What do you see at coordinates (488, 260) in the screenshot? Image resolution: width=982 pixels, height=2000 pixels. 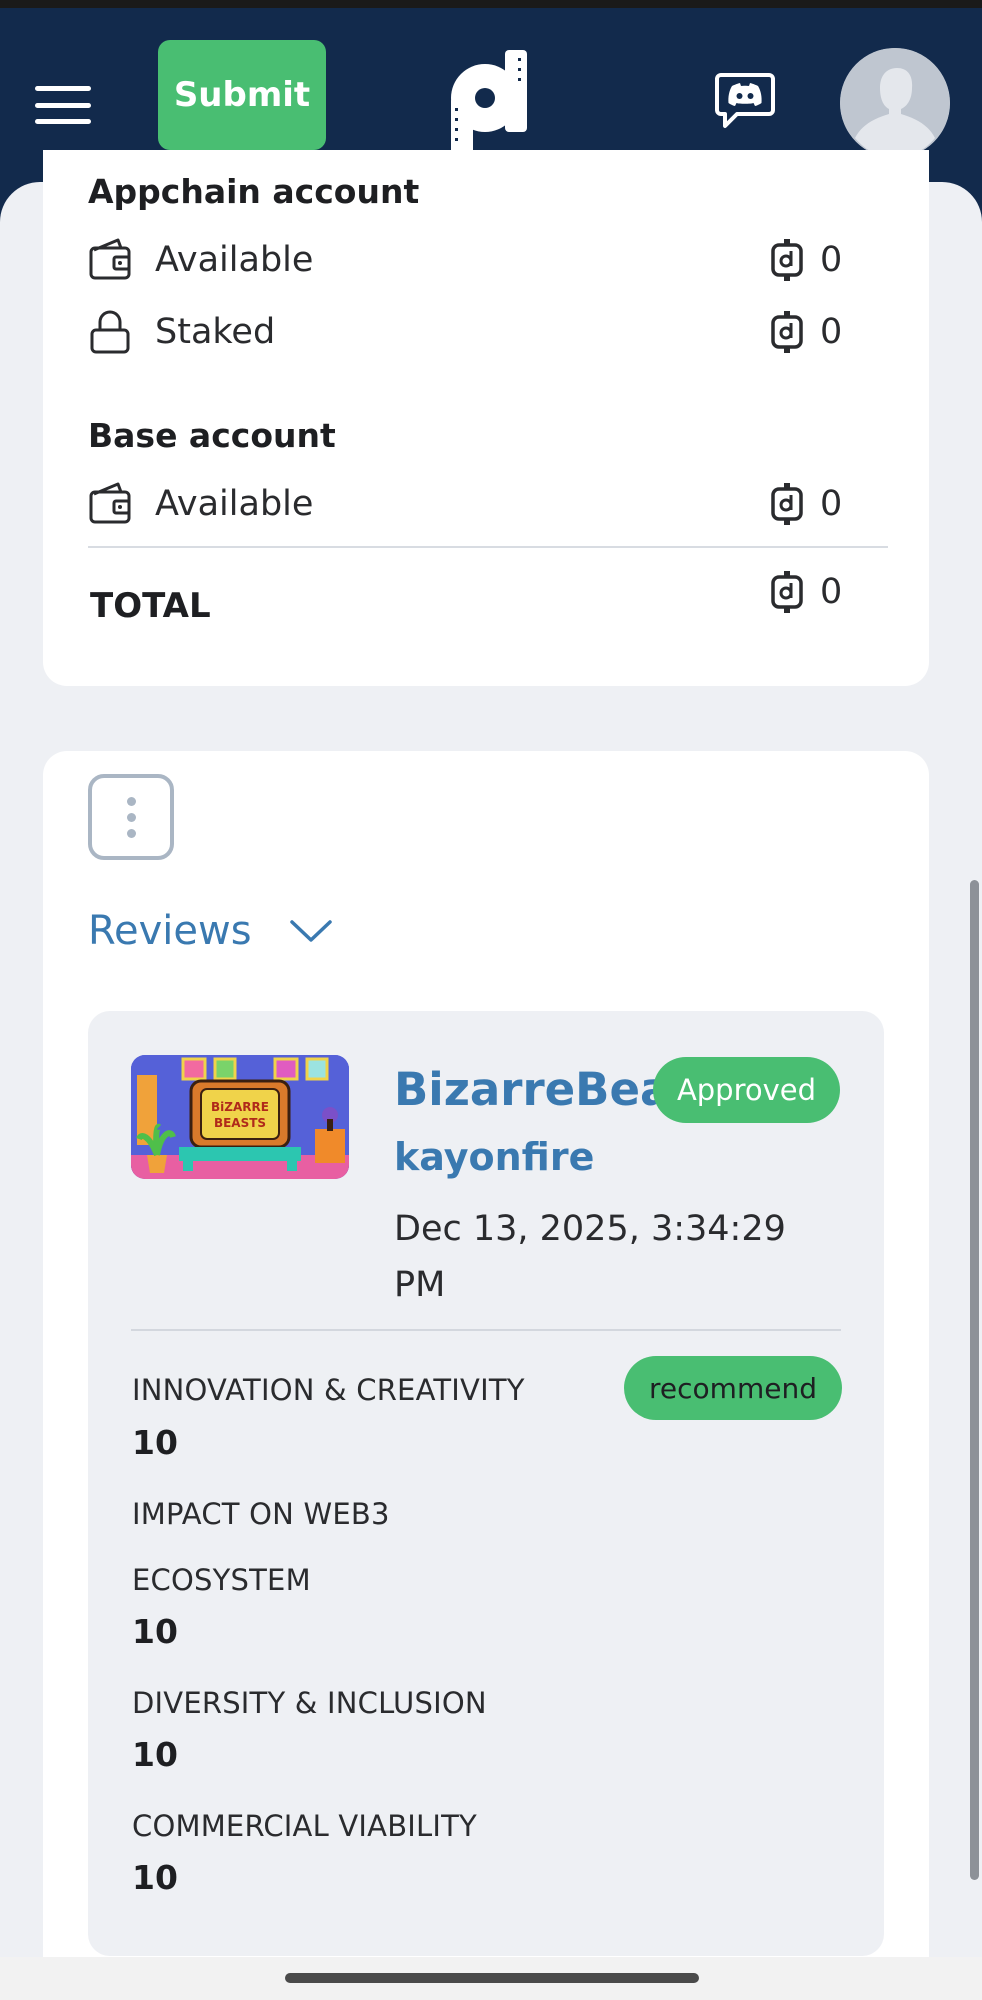 I see `appchain-available-row: Available 0` at bounding box center [488, 260].